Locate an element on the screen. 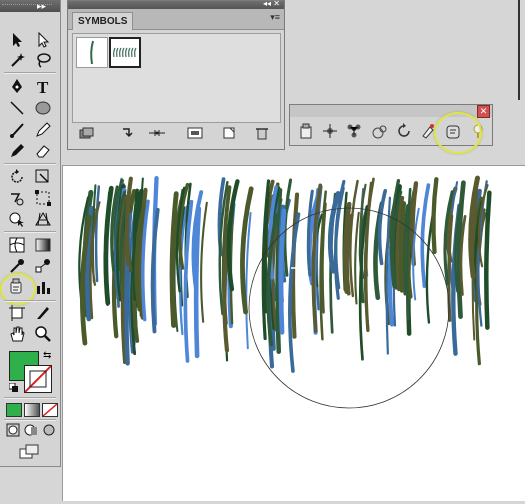 The width and height of the screenshot is (525, 504). ellipse-tool-icon is located at coordinates (43, 108).